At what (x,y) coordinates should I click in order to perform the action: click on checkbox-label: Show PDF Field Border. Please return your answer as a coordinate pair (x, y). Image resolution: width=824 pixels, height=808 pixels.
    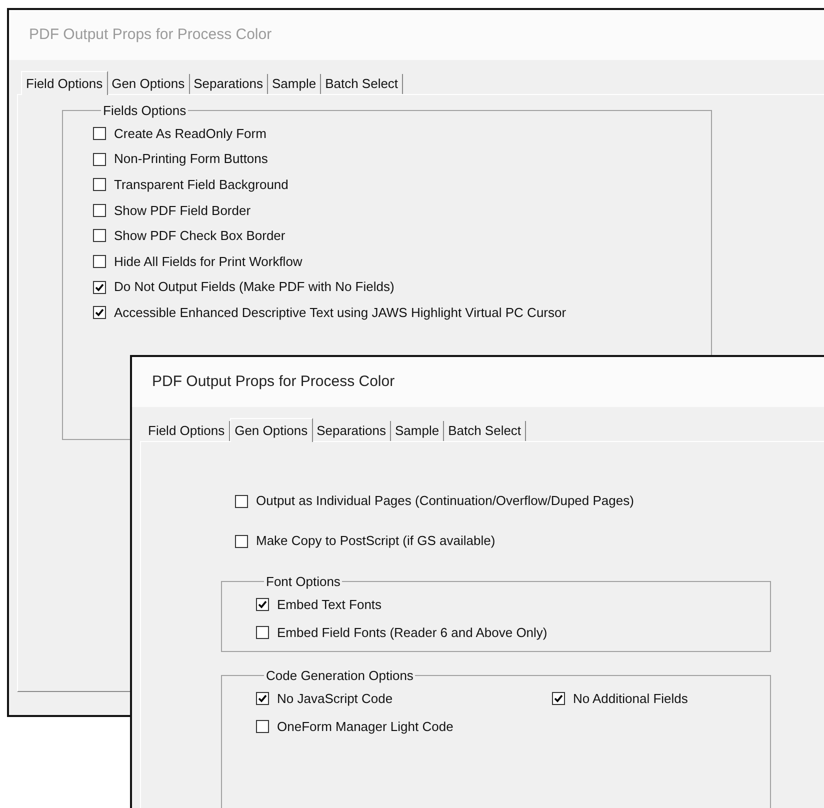
    Looking at the image, I should click on (182, 211).